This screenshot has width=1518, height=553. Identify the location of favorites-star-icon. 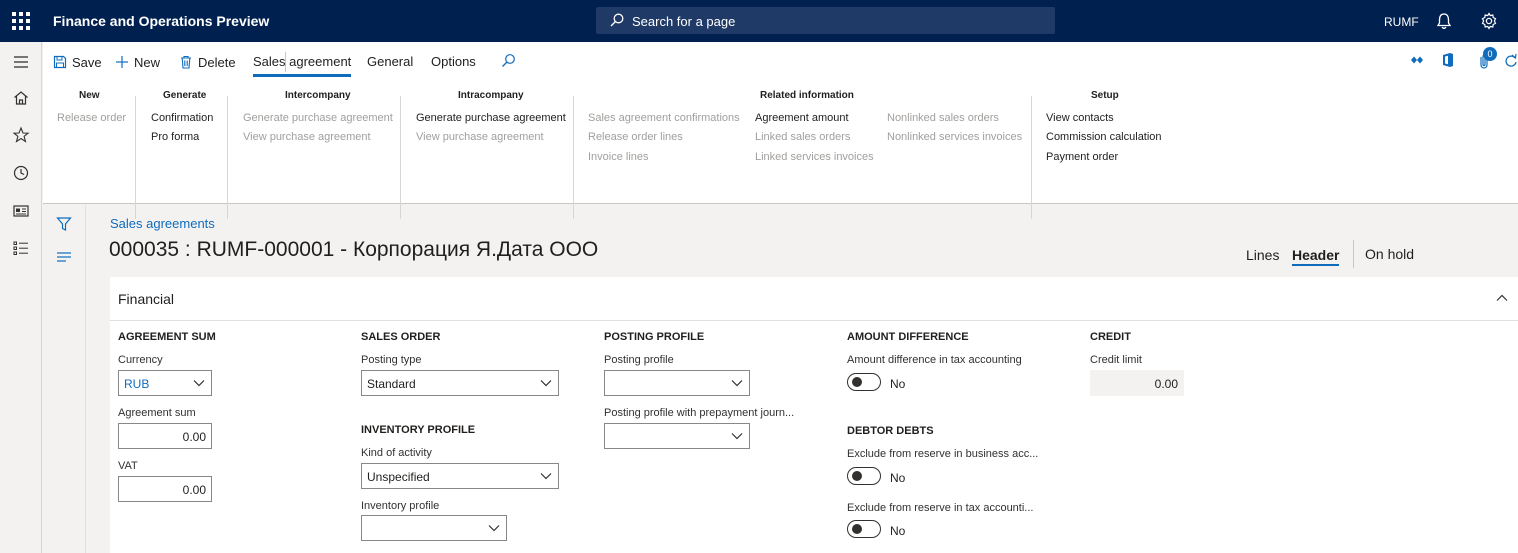
(21, 135).